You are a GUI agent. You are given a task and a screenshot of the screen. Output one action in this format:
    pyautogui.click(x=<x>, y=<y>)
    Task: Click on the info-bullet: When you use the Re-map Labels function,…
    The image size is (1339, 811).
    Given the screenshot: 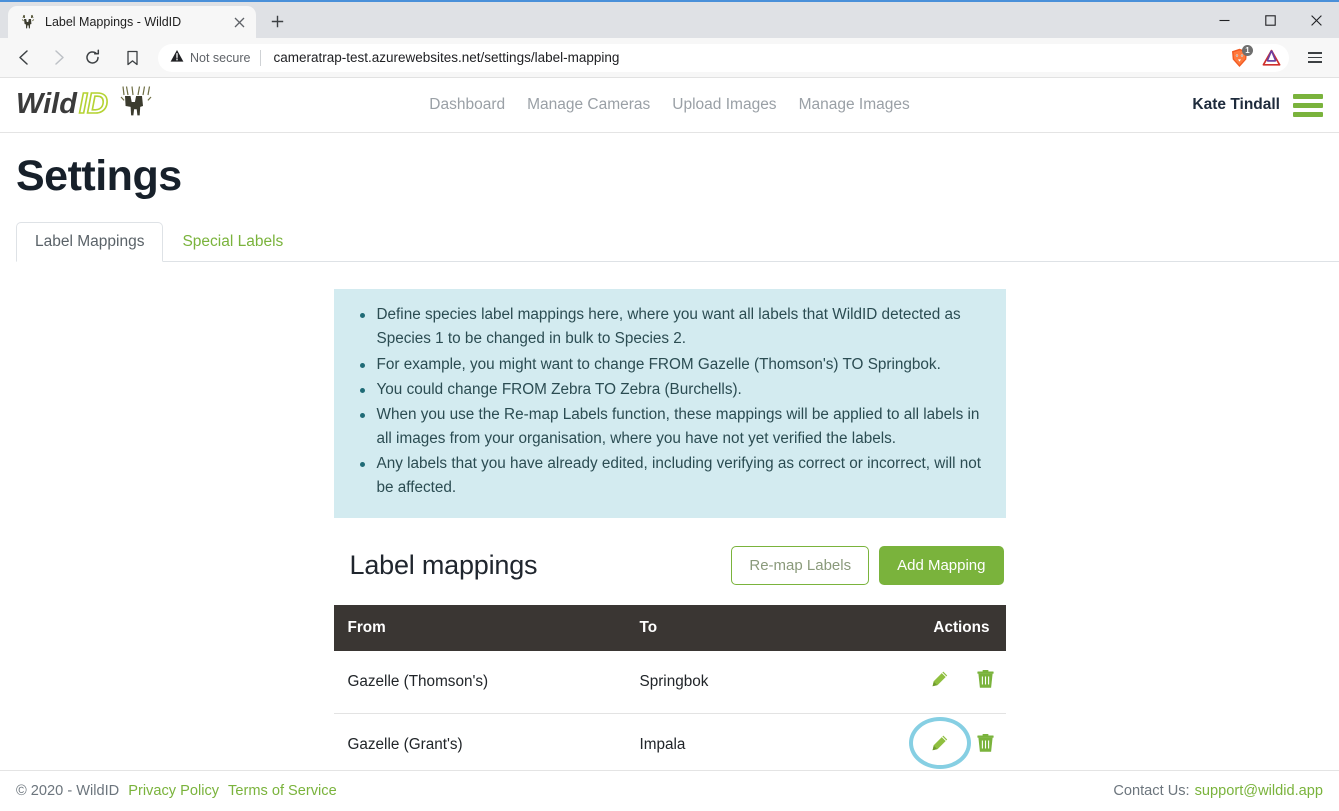 What is the action you would take?
    pyautogui.click(x=670, y=427)
    